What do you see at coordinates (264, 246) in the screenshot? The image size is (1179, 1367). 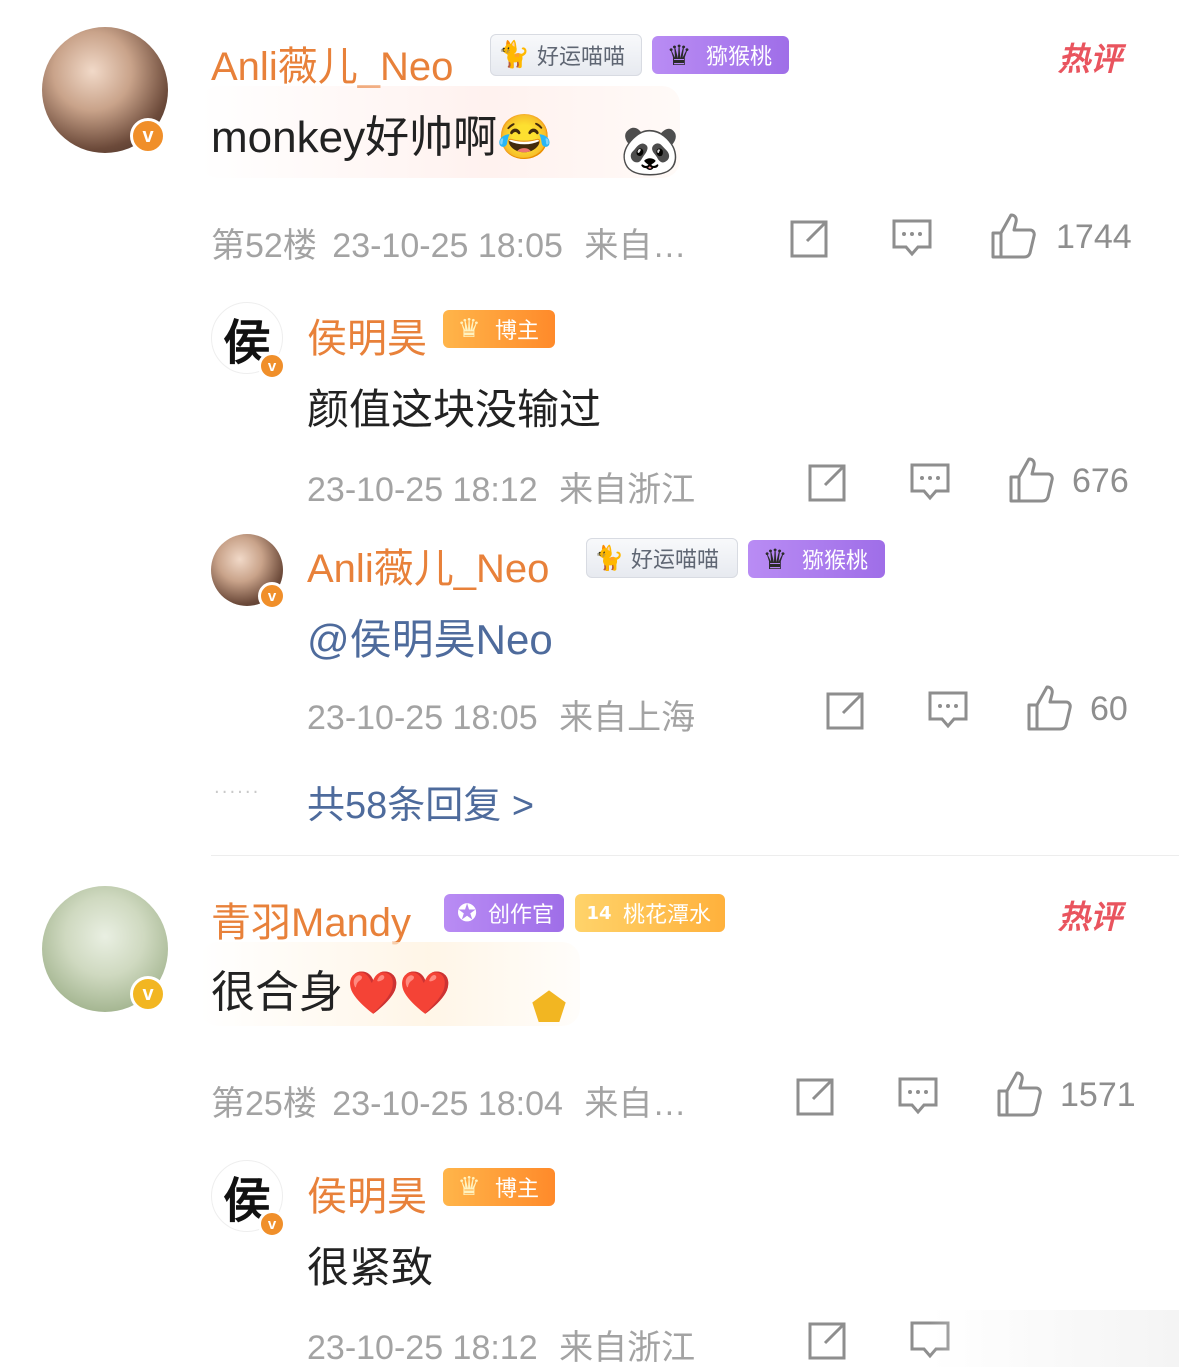 I see `floor-number: 第52楼` at bounding box center [264, 246].